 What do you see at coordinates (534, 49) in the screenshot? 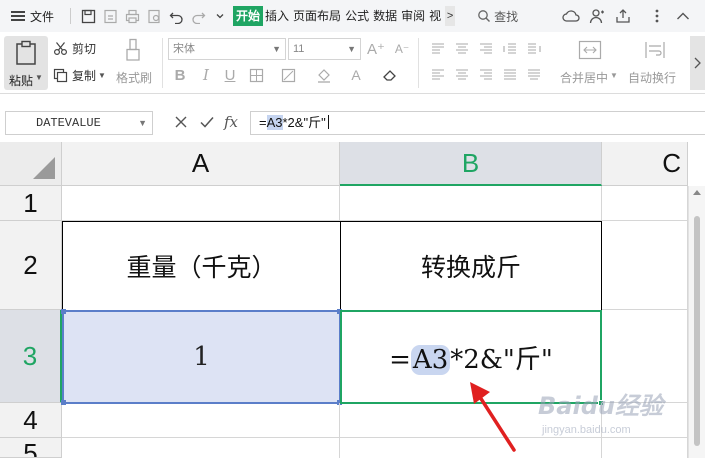
I see `indent-right-icon` at bounding box center [534, 49].